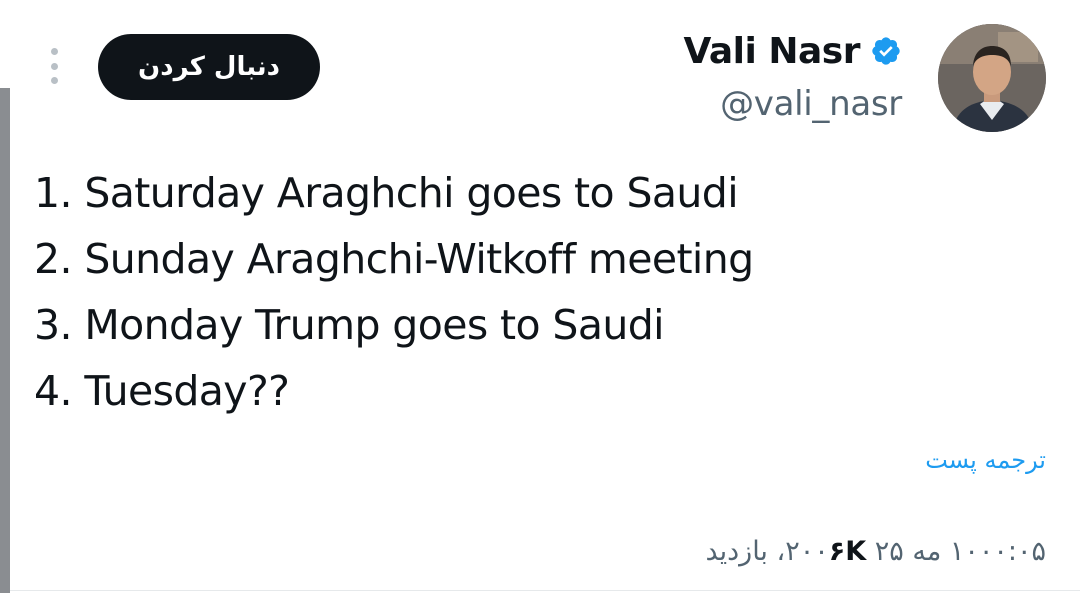 The width and height of the screenshot is (1080, 593). I want to click on translate-post-link: ترجمه پست, so click(985, 460).